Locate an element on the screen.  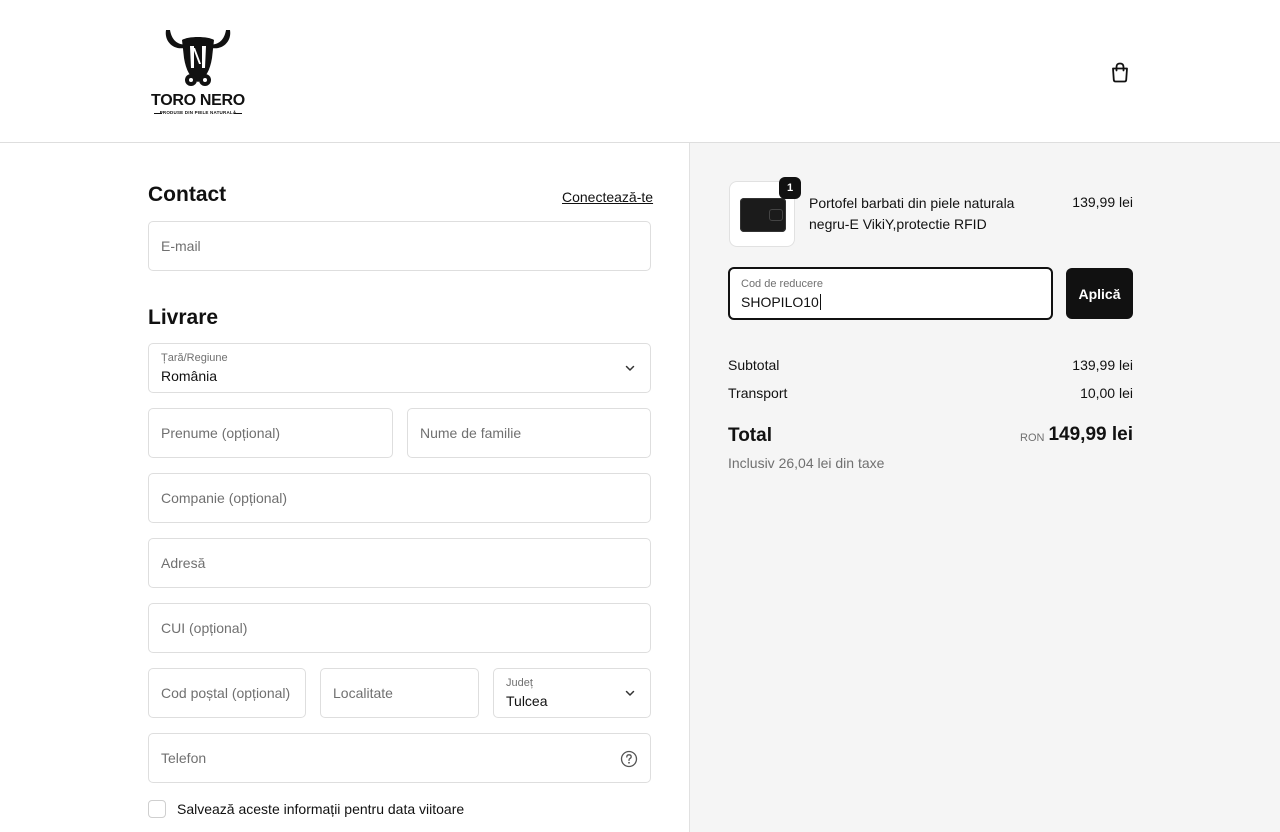
email-field: E-mail is located at coordinates (399, 246).